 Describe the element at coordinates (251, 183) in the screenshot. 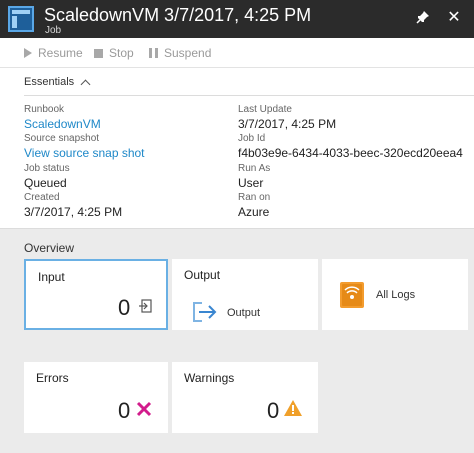

I see `run-as-value: User` at that location.